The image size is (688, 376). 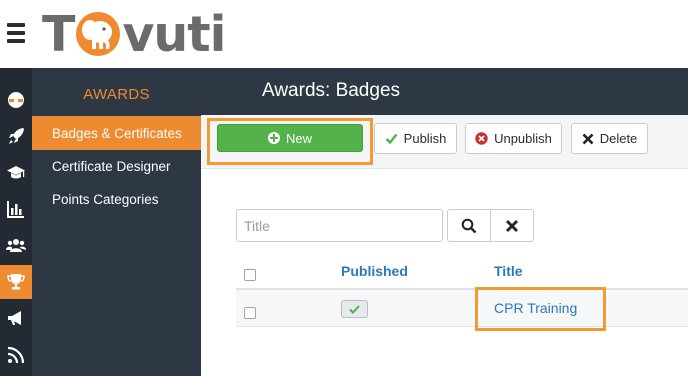 I want to click on subnav-item-label: Badges & Certificates, so click(x=117, y=133).